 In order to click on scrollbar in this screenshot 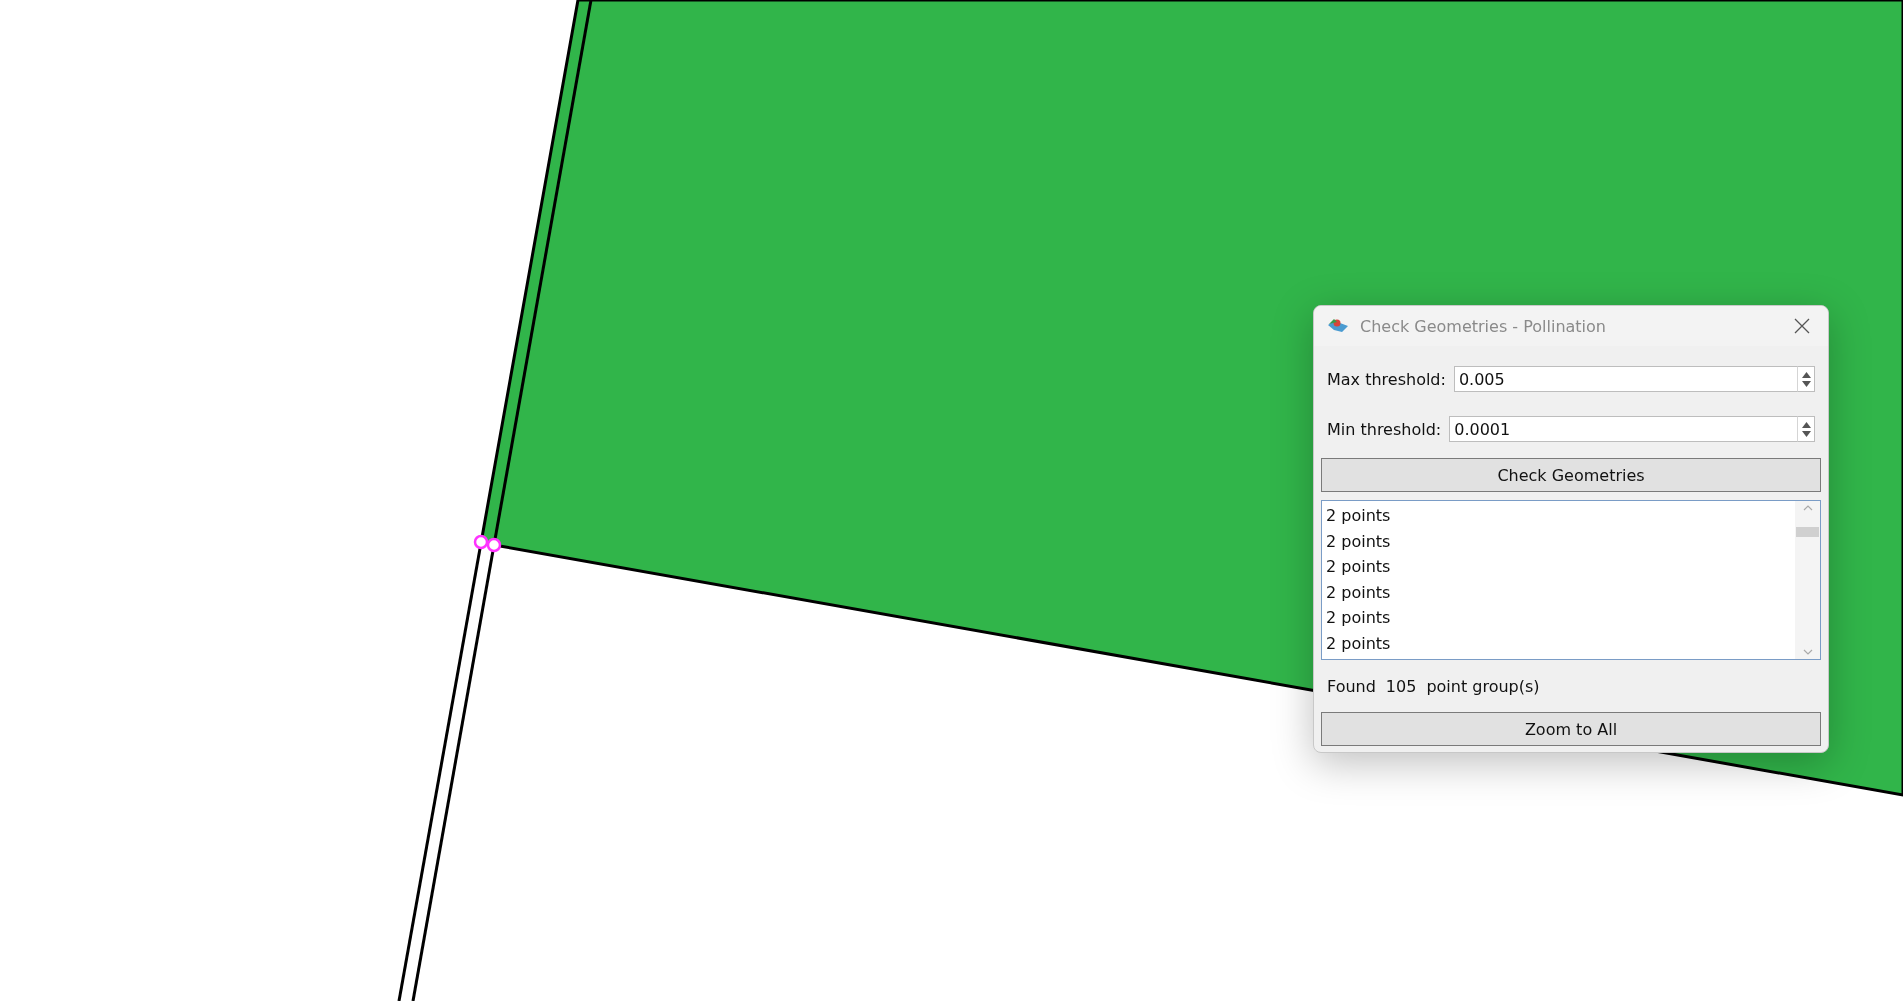, I will do `click(1807, 580)`.